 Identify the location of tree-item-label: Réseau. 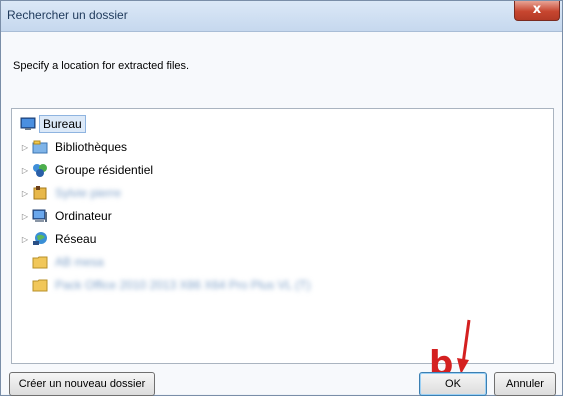
(76, 239).